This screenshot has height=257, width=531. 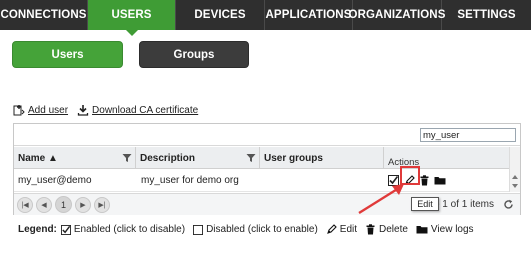 What do you see at coordinates (452, 229) in the screenshot?
I see `legend-view-logs-label: View logs` at bounding box center [452, 229].